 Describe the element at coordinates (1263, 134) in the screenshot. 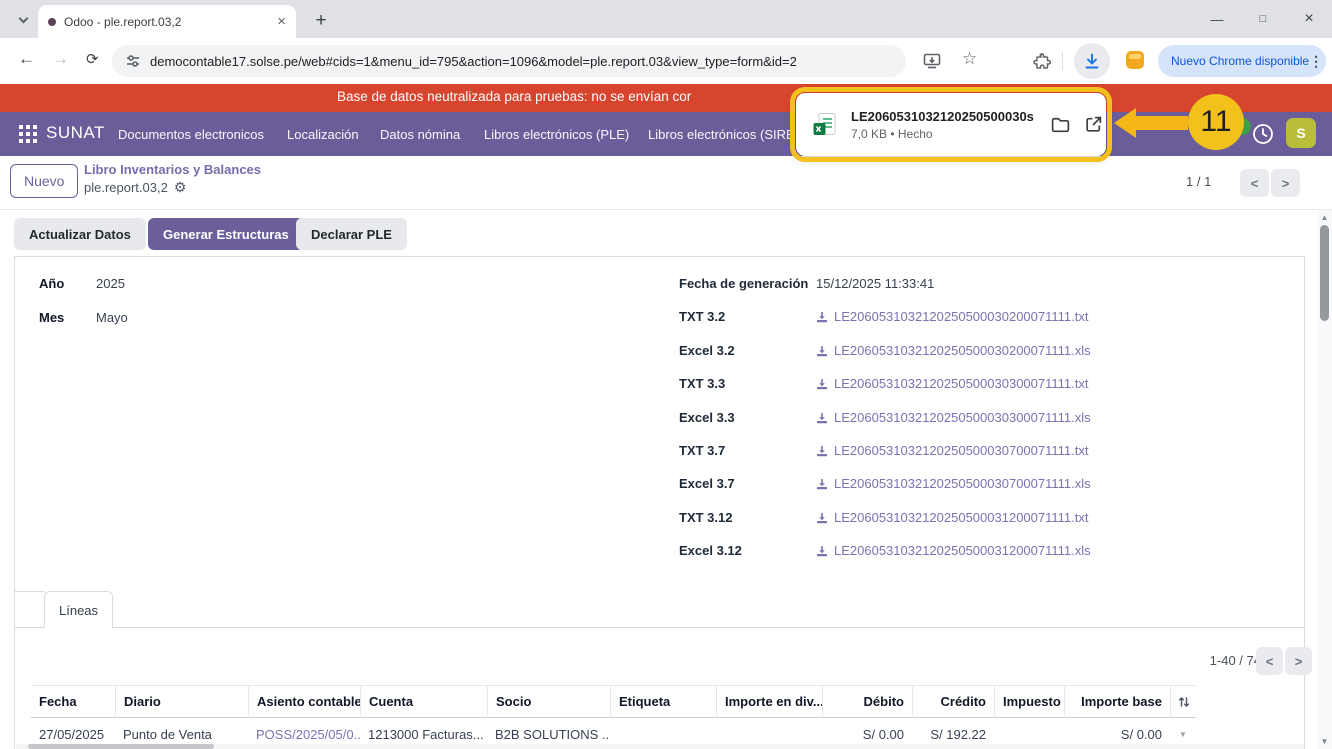

I see `activities-clock-icon` at that location.